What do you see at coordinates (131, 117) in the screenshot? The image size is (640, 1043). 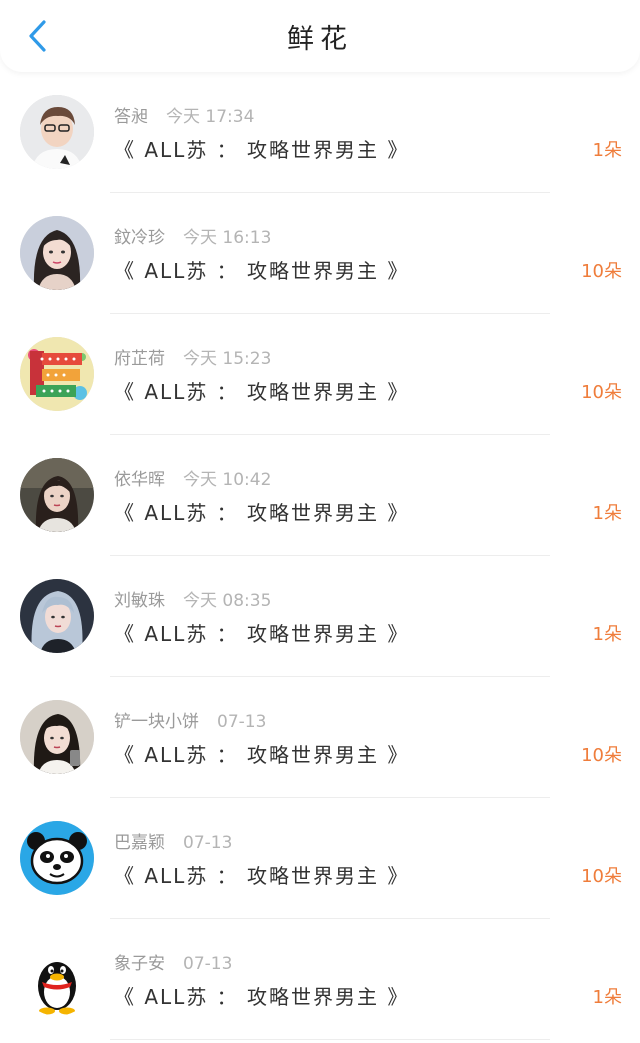 I see `sender-name: 答昶` at bounding box center [131, 117].